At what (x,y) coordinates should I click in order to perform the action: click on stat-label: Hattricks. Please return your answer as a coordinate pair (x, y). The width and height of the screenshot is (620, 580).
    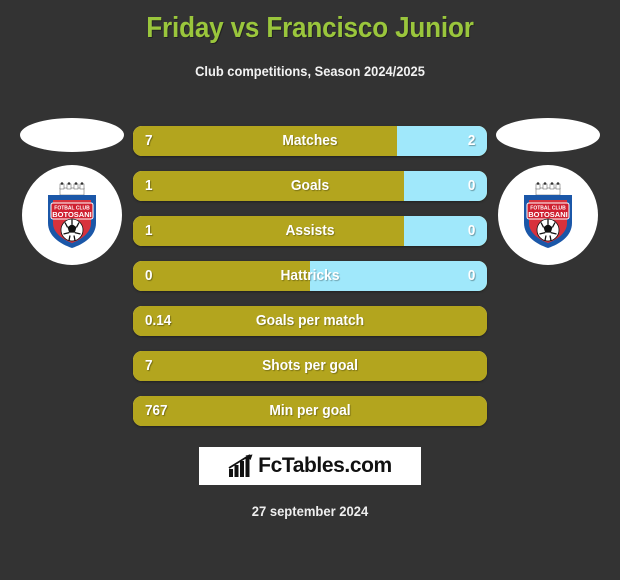
    Looking at the image, I should click on (310, 275).